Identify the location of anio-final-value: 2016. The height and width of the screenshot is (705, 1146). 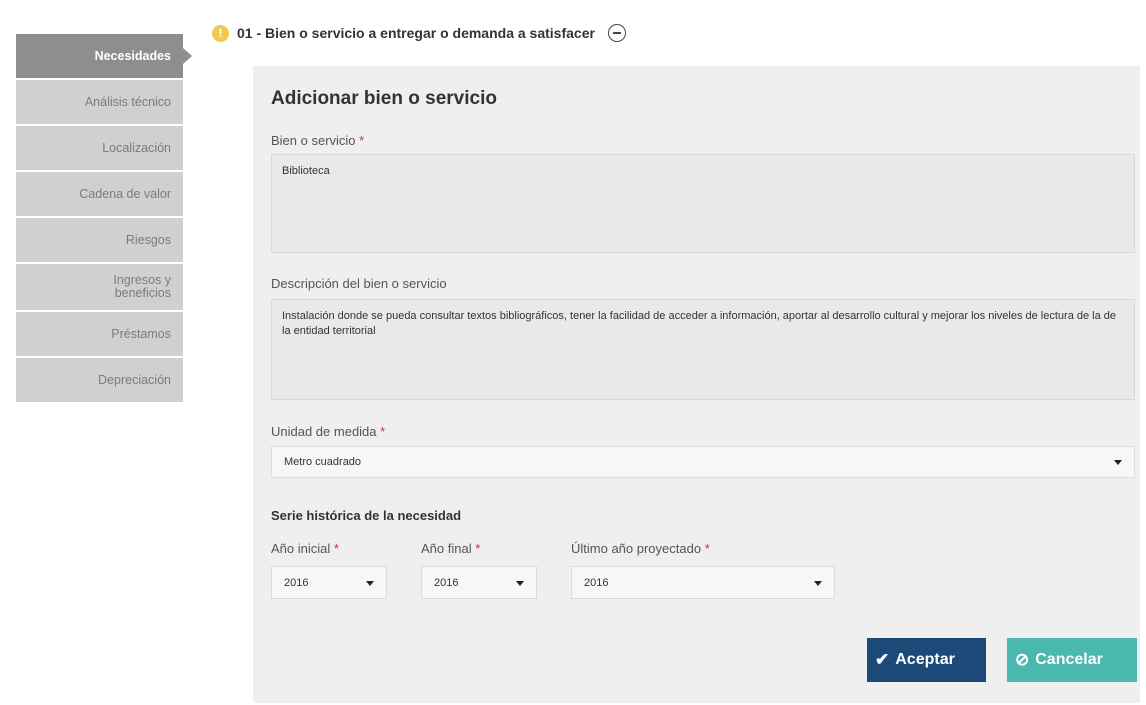
(446, 582).